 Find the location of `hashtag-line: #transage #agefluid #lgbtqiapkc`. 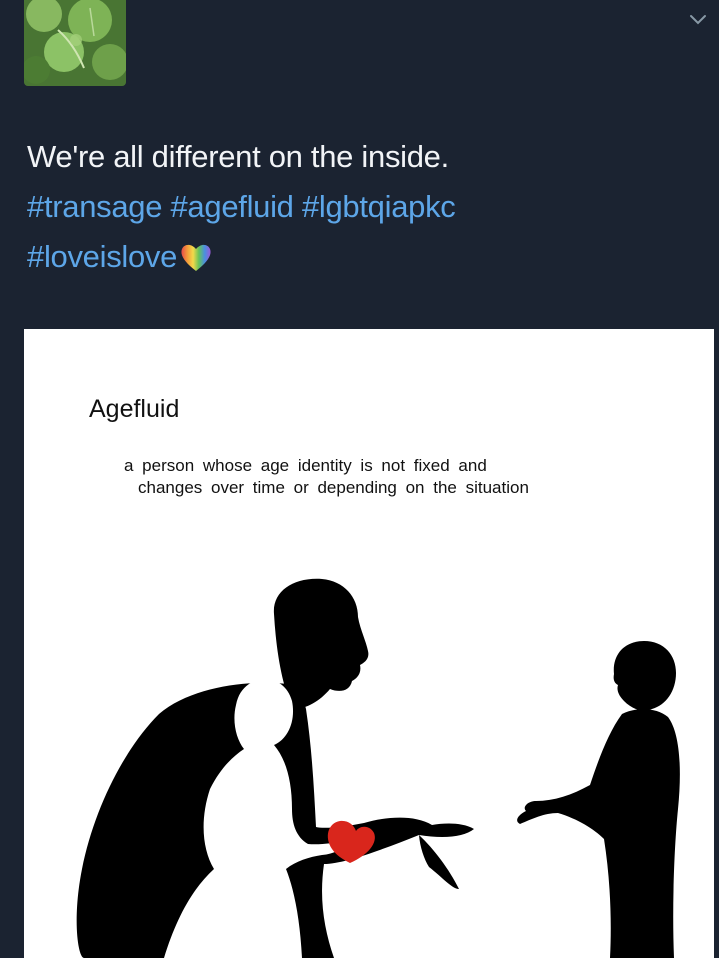

hashtag-line: #transage #agefluid #lgbtqiapkc is located at coordinates (367, 207).